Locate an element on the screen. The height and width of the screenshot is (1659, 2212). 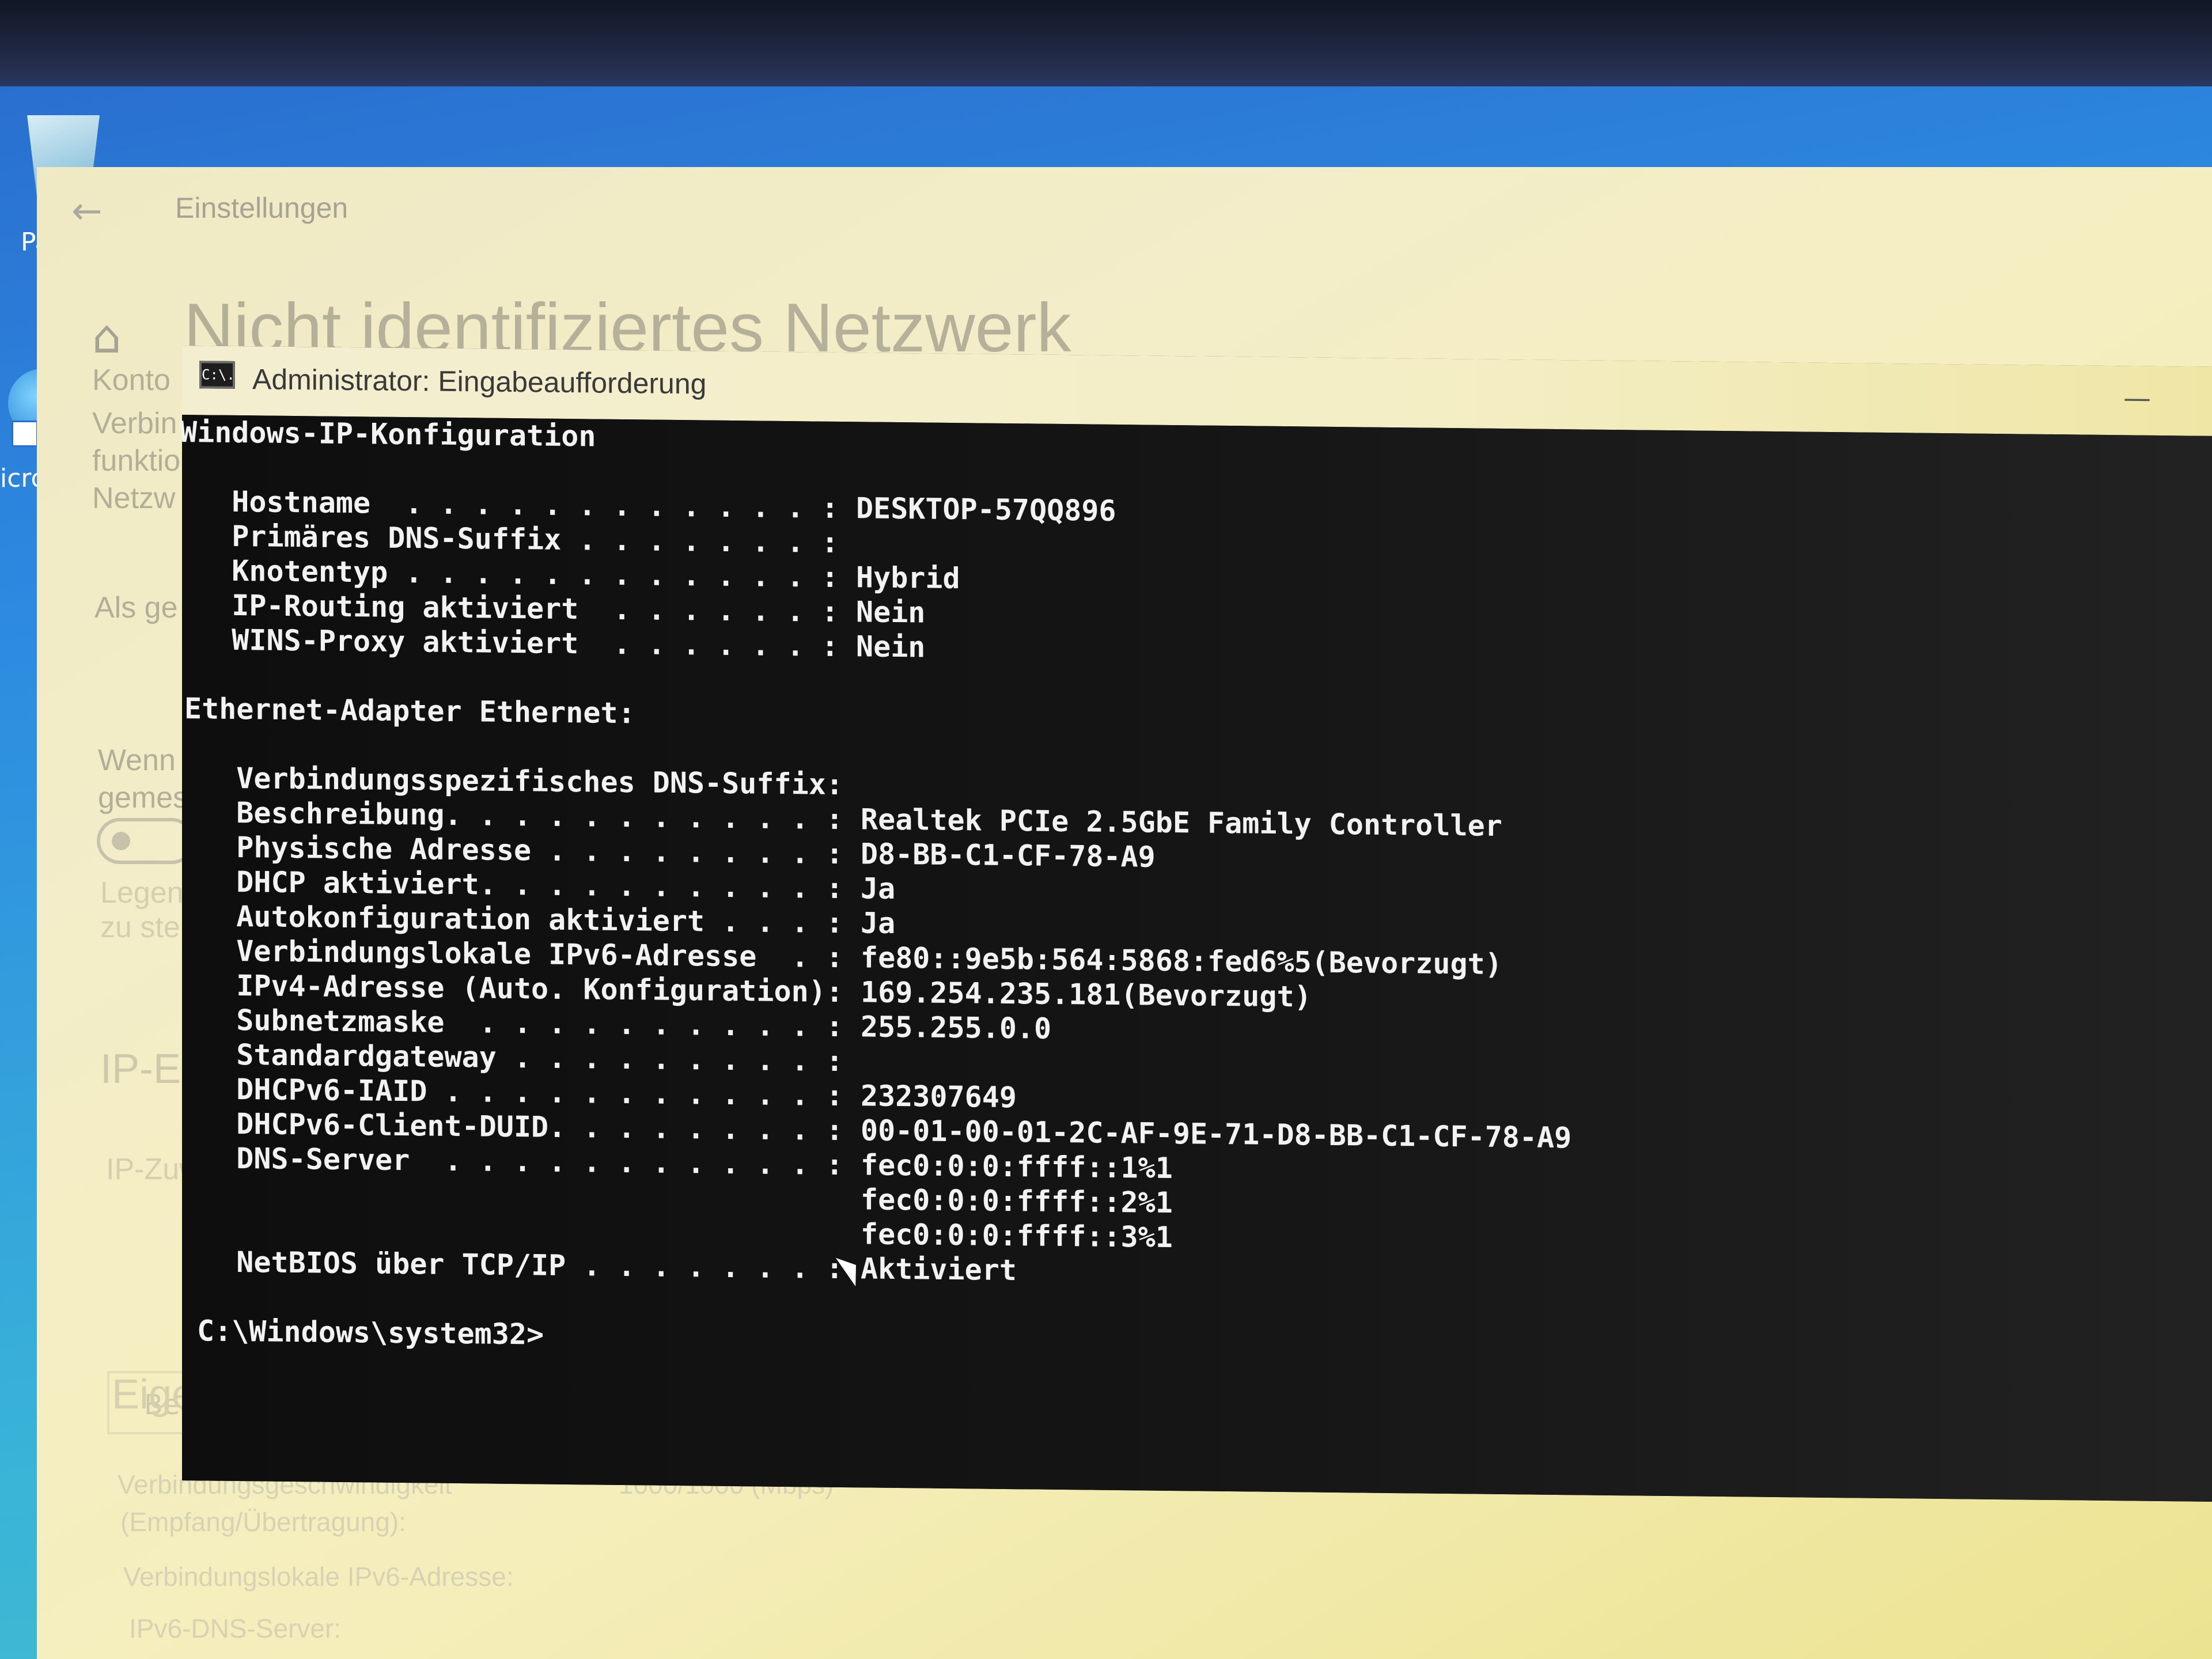
settings-text: funktio is located at coordinates (136, 461).